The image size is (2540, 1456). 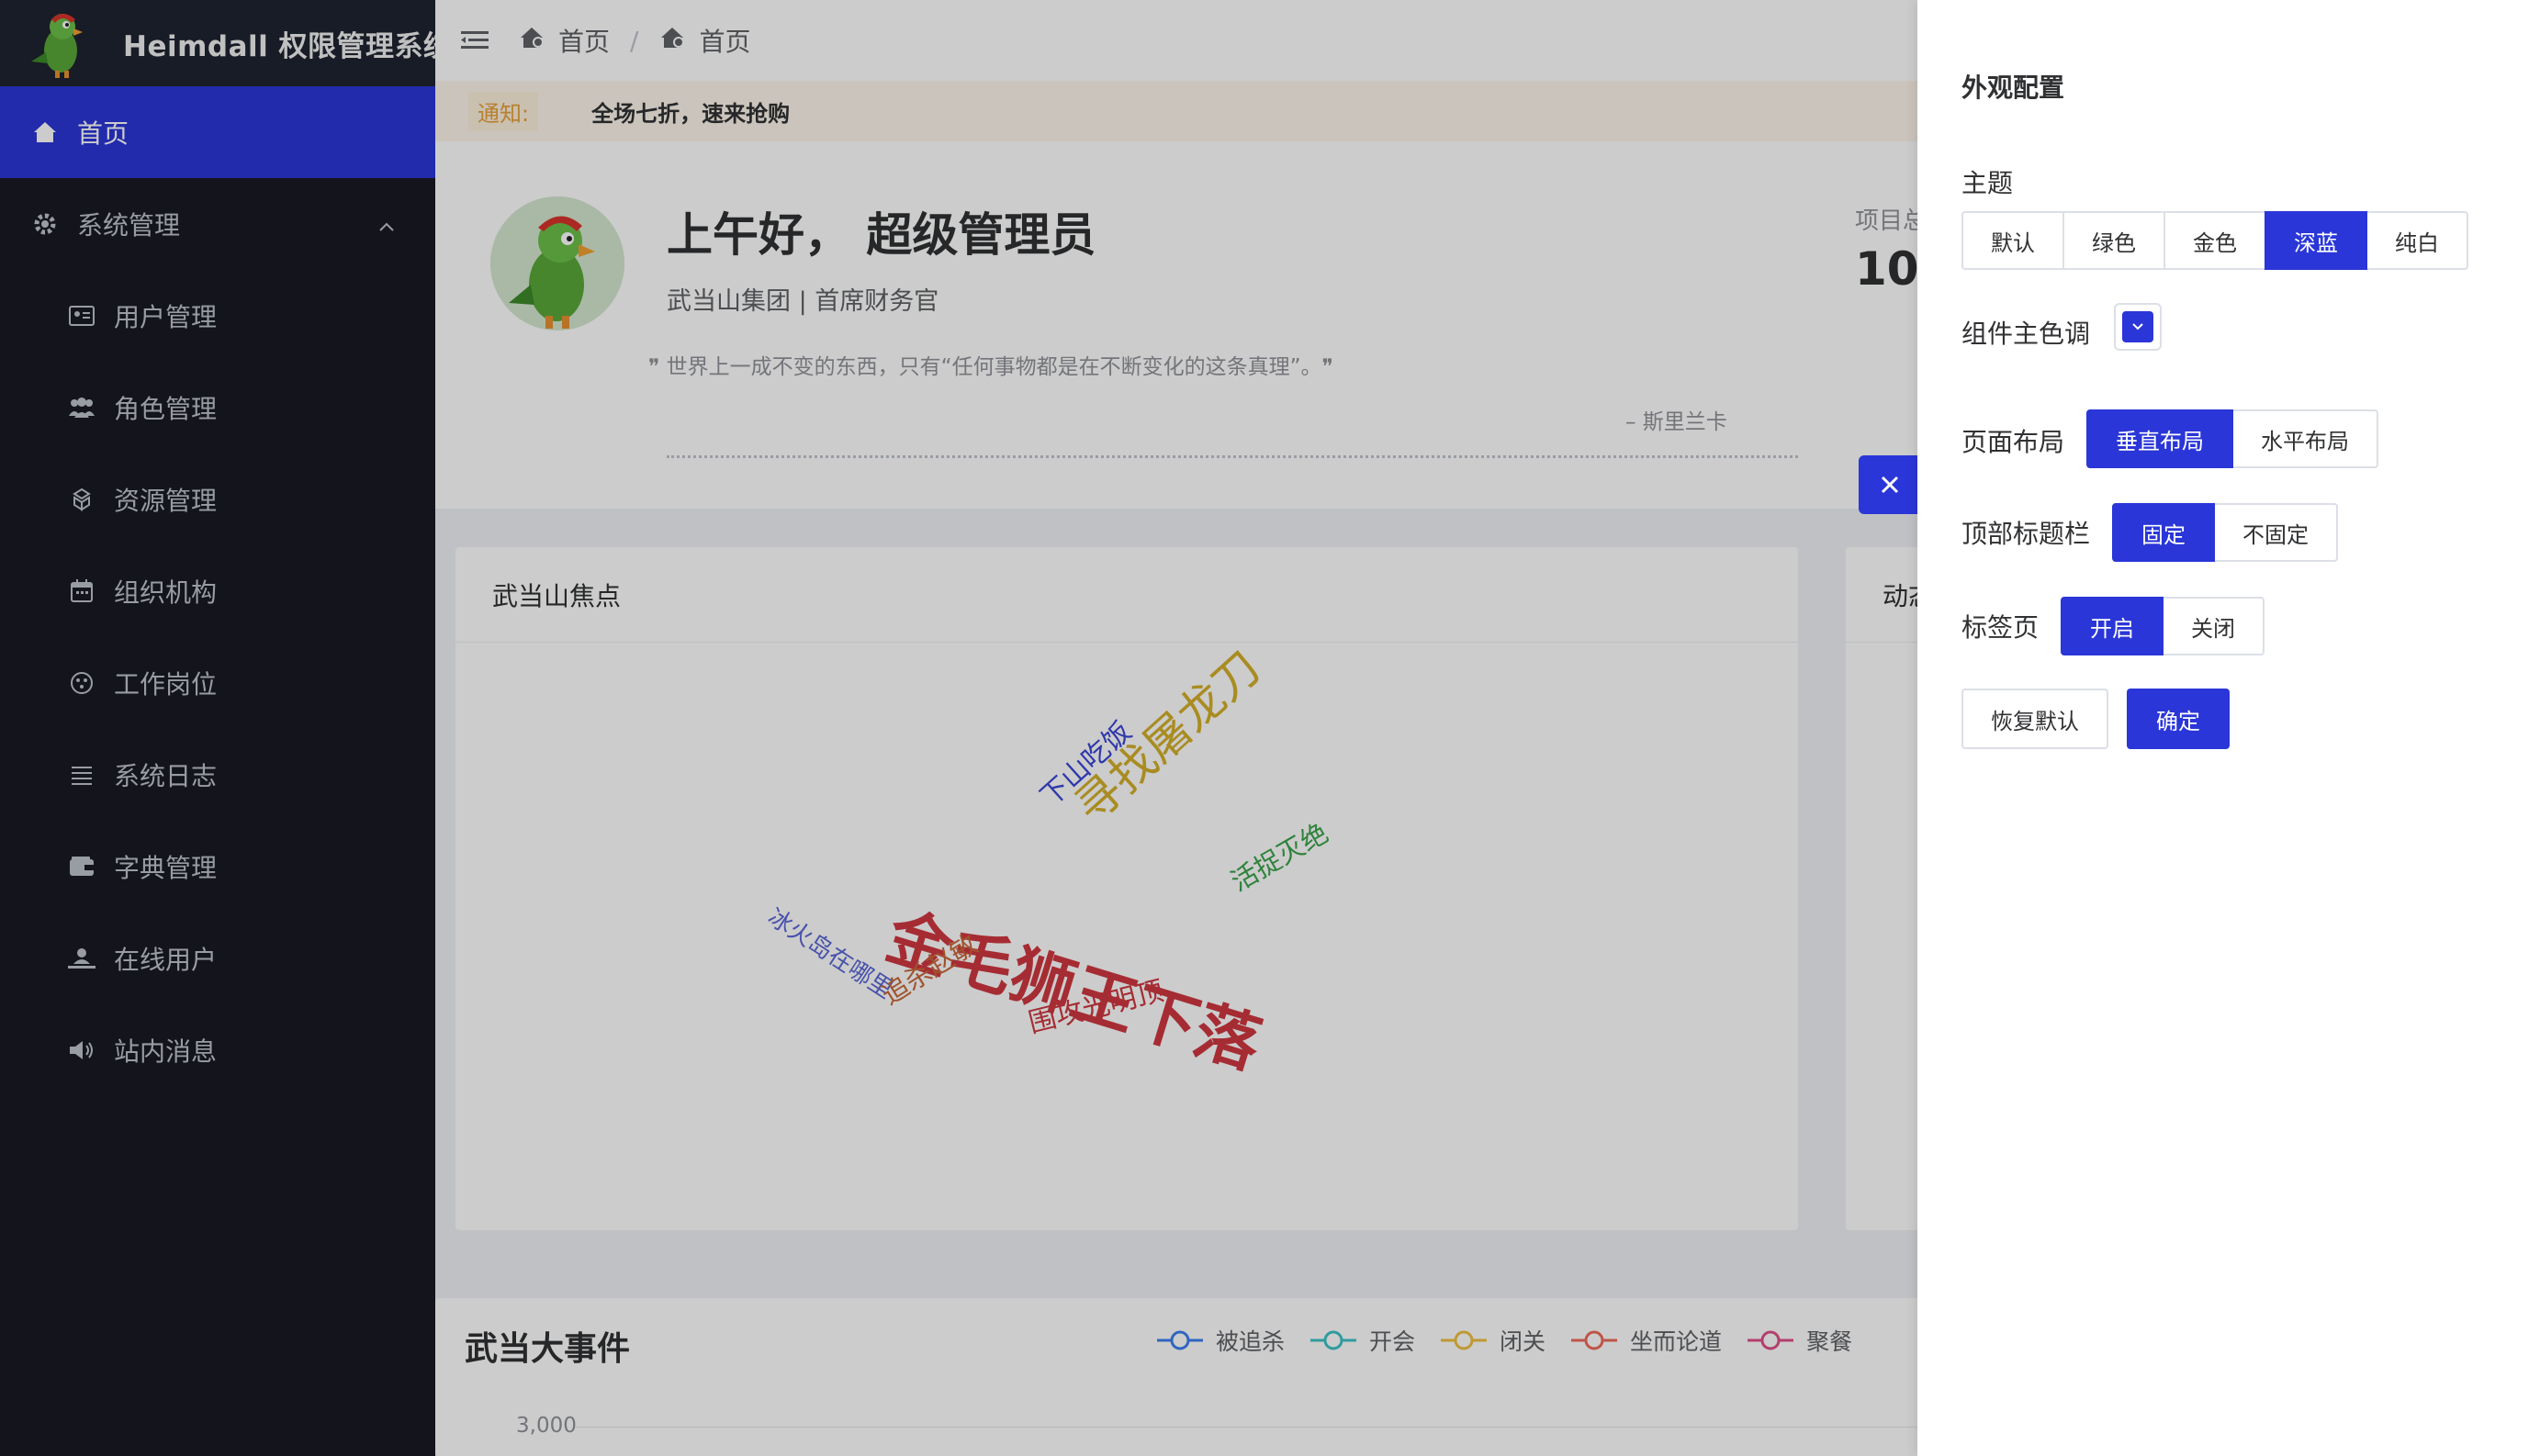 I want to click on tabs-option-off: 关闭, so click(x=2213, y=626).